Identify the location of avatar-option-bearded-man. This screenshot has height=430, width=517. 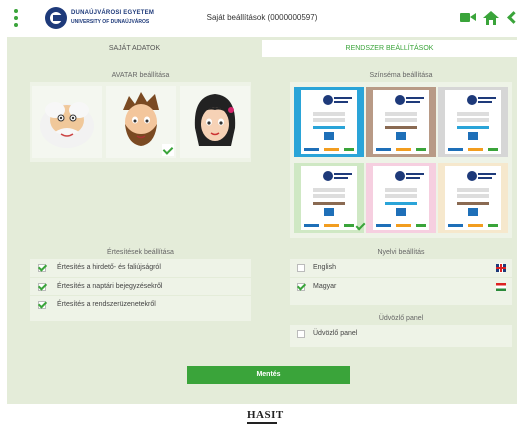
(141, 122).